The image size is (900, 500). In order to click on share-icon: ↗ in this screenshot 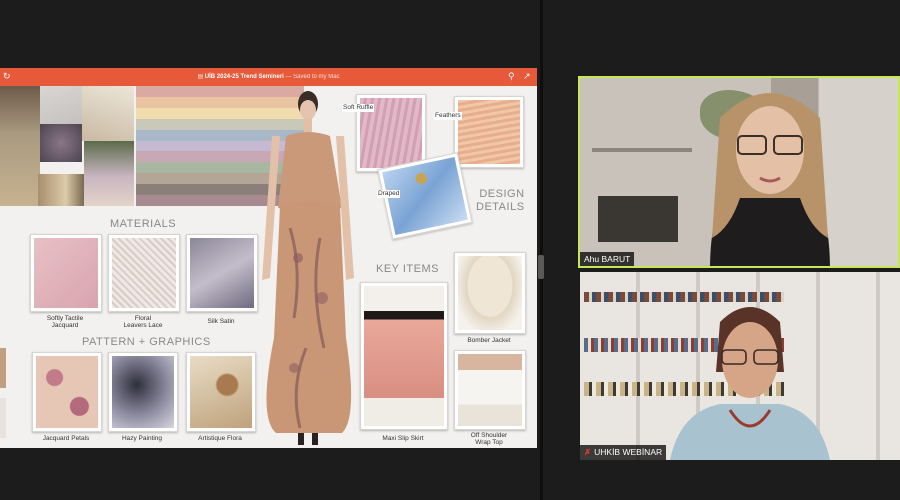, I will do `click(527, 76)`.